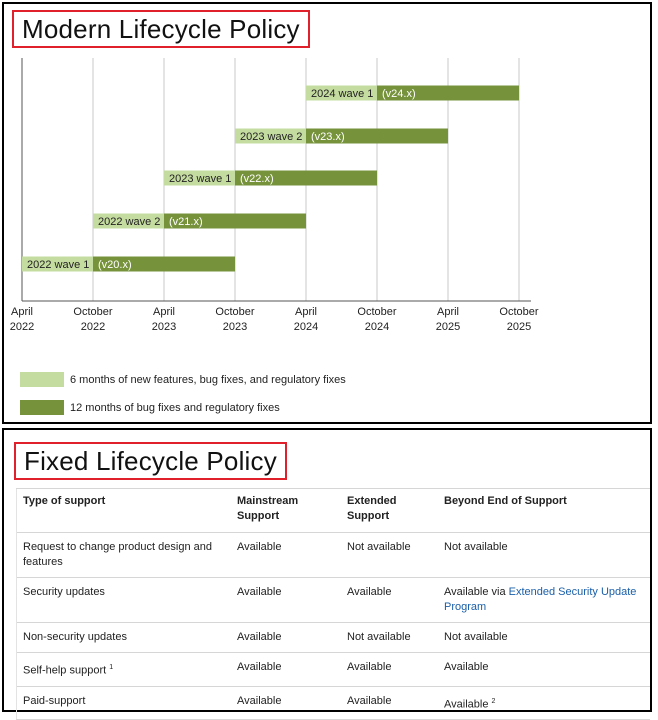 This screenshot has width=658, height=720. What do you see at coordinates (544, 702) in the screenshot?
I see `row-beyond: Available 2` at bounding box center [544, 702].